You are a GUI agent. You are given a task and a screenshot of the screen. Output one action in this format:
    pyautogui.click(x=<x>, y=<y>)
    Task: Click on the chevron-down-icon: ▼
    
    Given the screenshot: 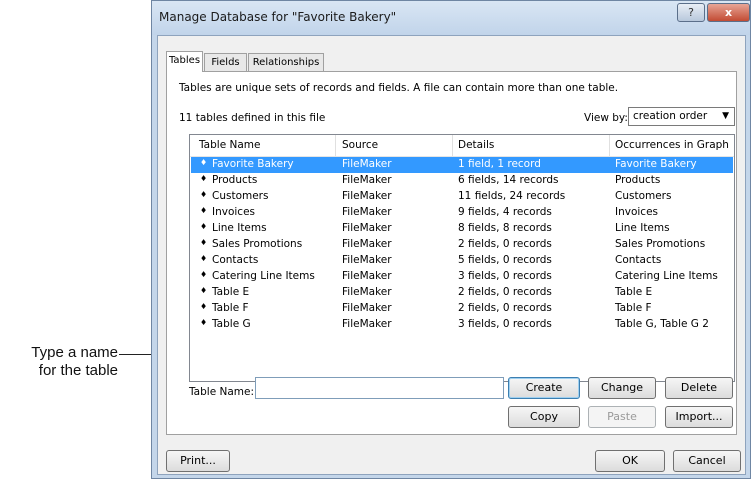 What is the action you would take?
    pyautogui.click(x=725, y=116)
    